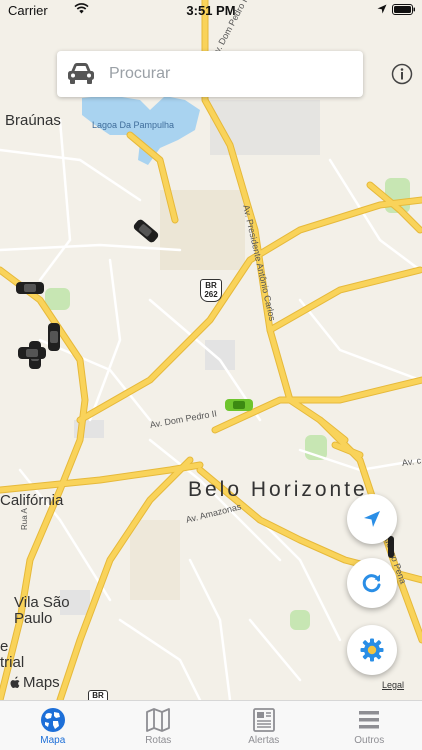 The width and height of the screenshot is (422, 750). Describe the element at coordinates (239, 405) in the screenshot. I see `vehicle-marker-active` at that location.